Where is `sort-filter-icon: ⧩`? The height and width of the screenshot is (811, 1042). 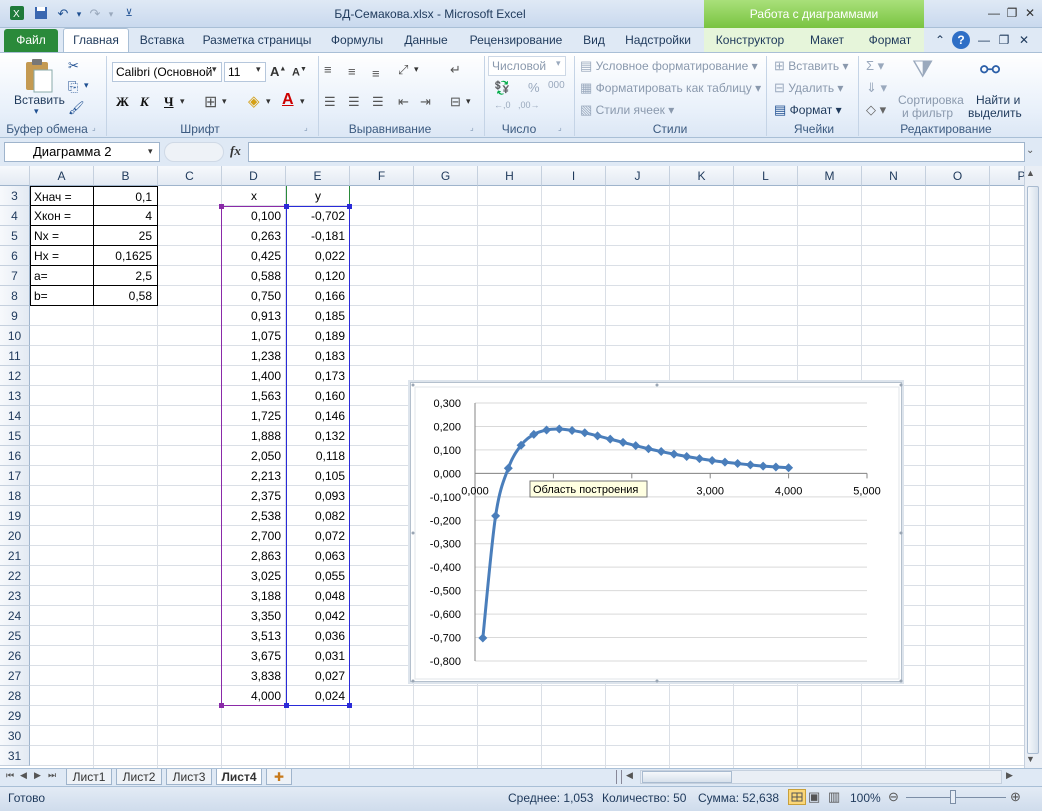 sort-filter-icon: ⧩ is located at coordinates (922, 70).